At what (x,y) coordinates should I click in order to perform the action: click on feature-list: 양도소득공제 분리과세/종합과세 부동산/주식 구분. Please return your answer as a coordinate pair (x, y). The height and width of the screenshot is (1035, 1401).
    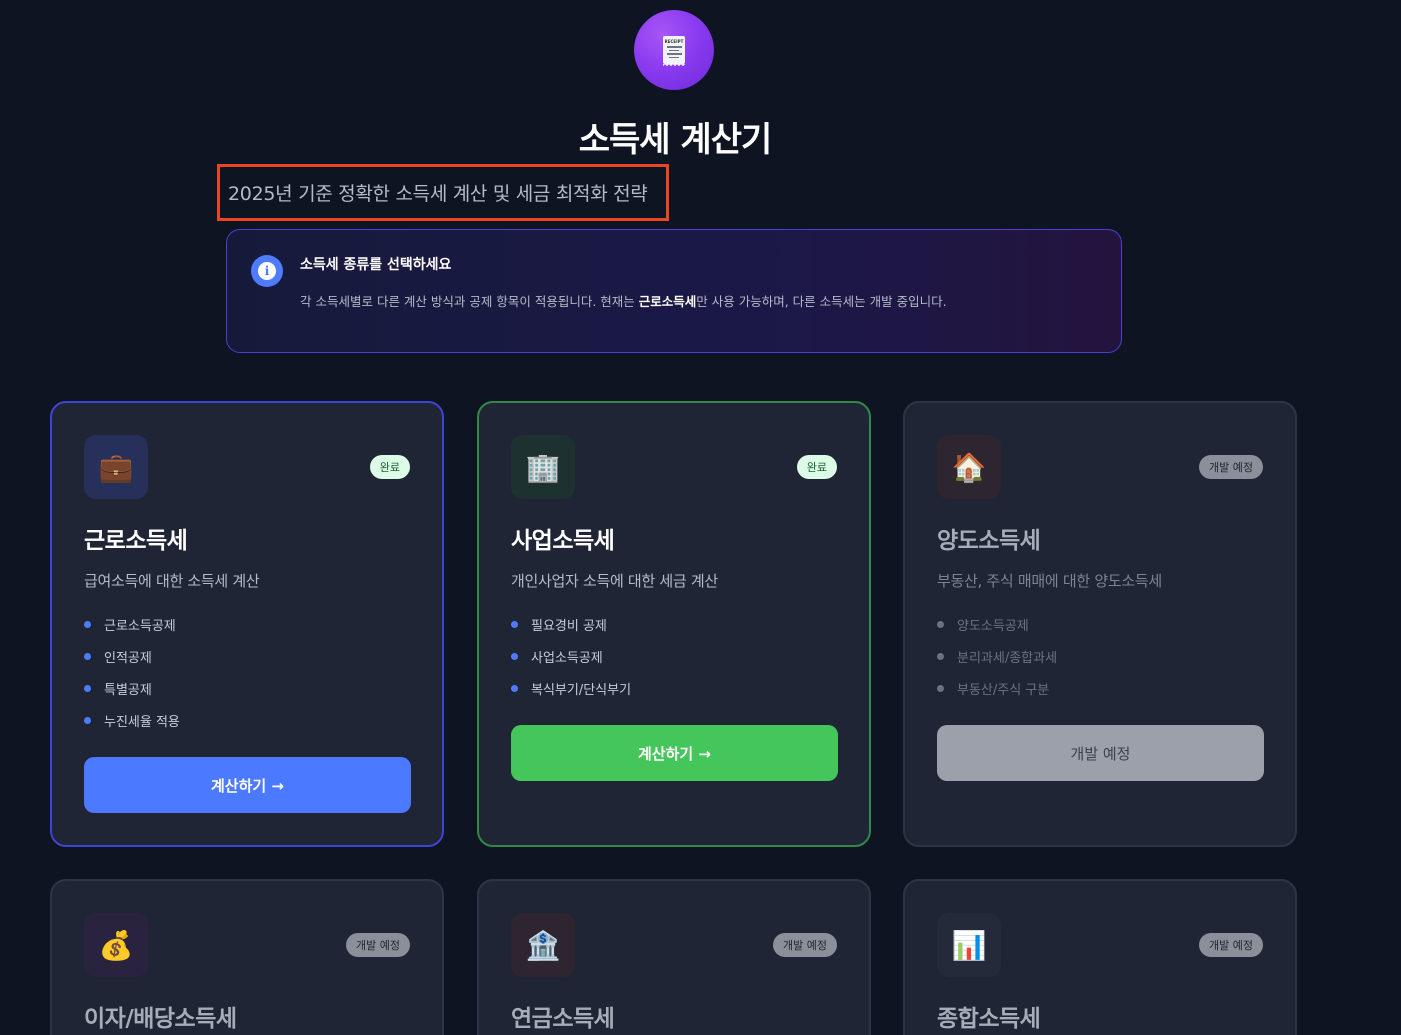
    Looking at the image, I should click on (997, 656).